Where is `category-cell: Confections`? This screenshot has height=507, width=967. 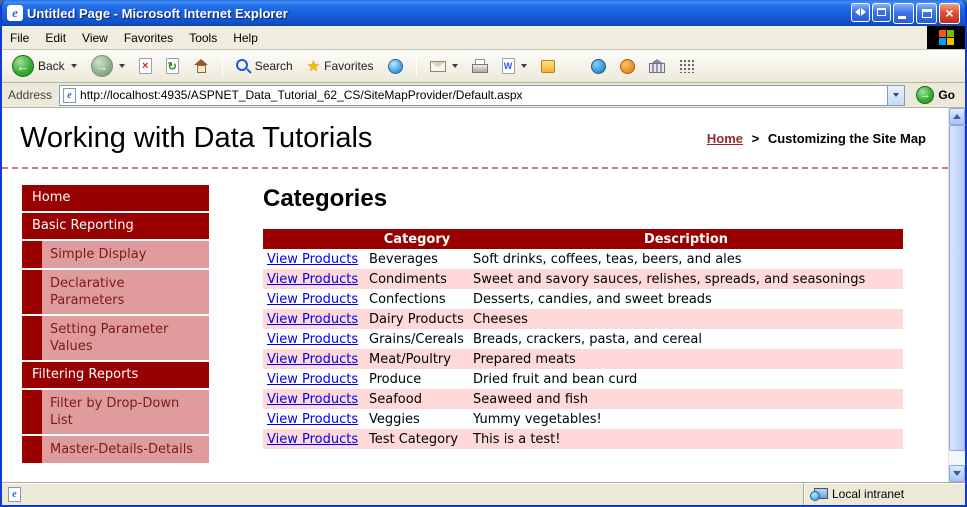 category-cell: Confections is located at coordinates (407, 299).